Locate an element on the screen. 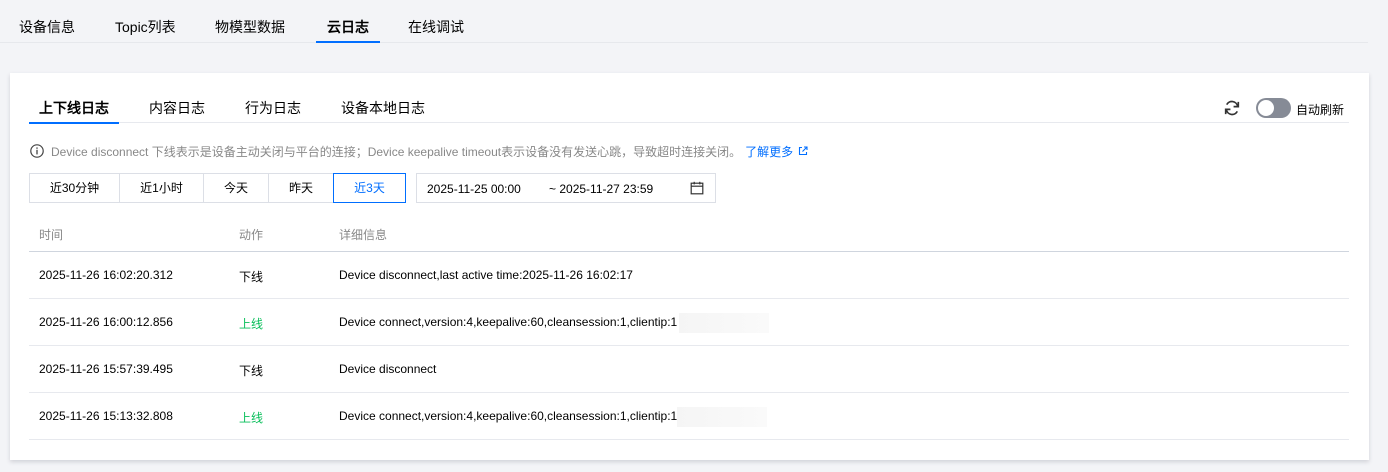  range-30min-button: 近30分钟 is located at coordinates (74, 188).